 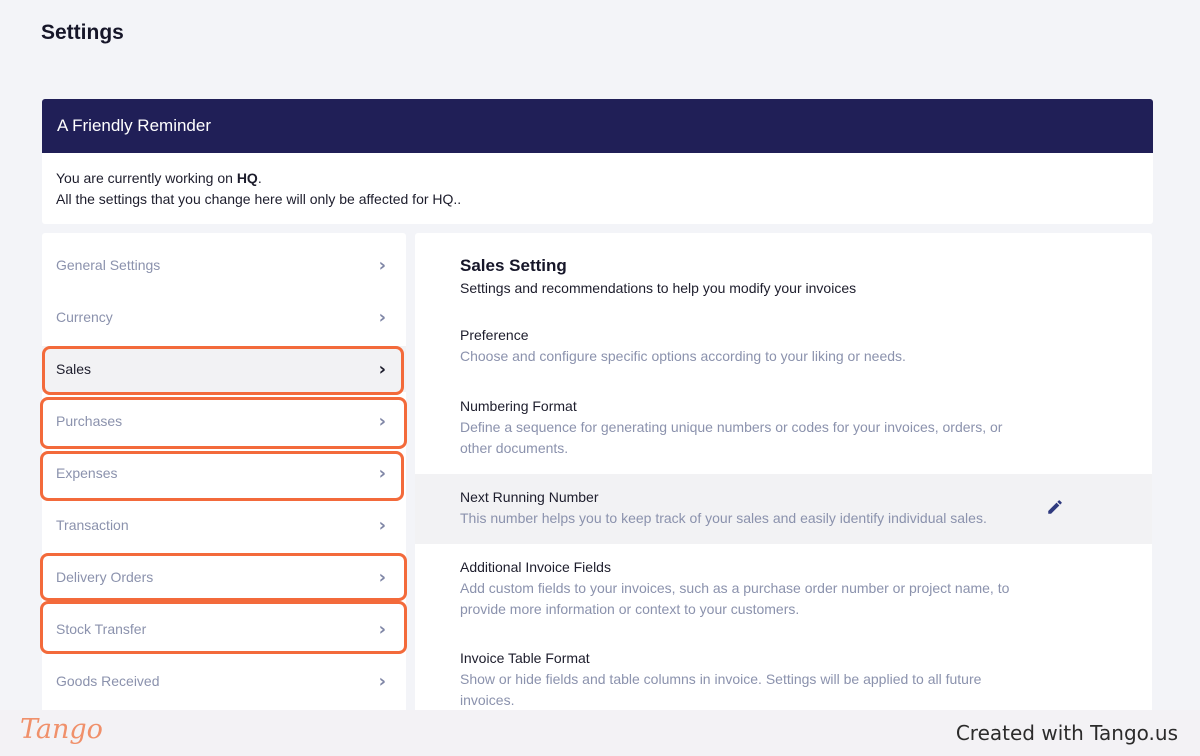 What do you see at coordinates (224, 265) in the screenshot?
I see `sidebar-item-general-settings: General Settings ›` at bounding box center [224, 265].